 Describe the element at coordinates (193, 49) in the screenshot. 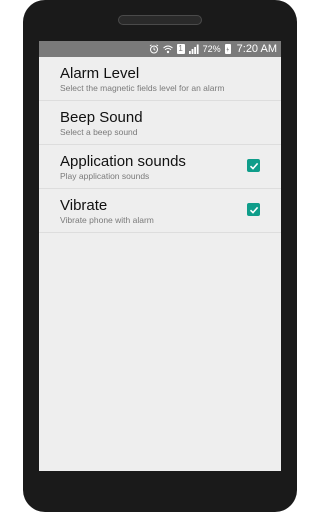

I see `signal-strength-icon` at that location.